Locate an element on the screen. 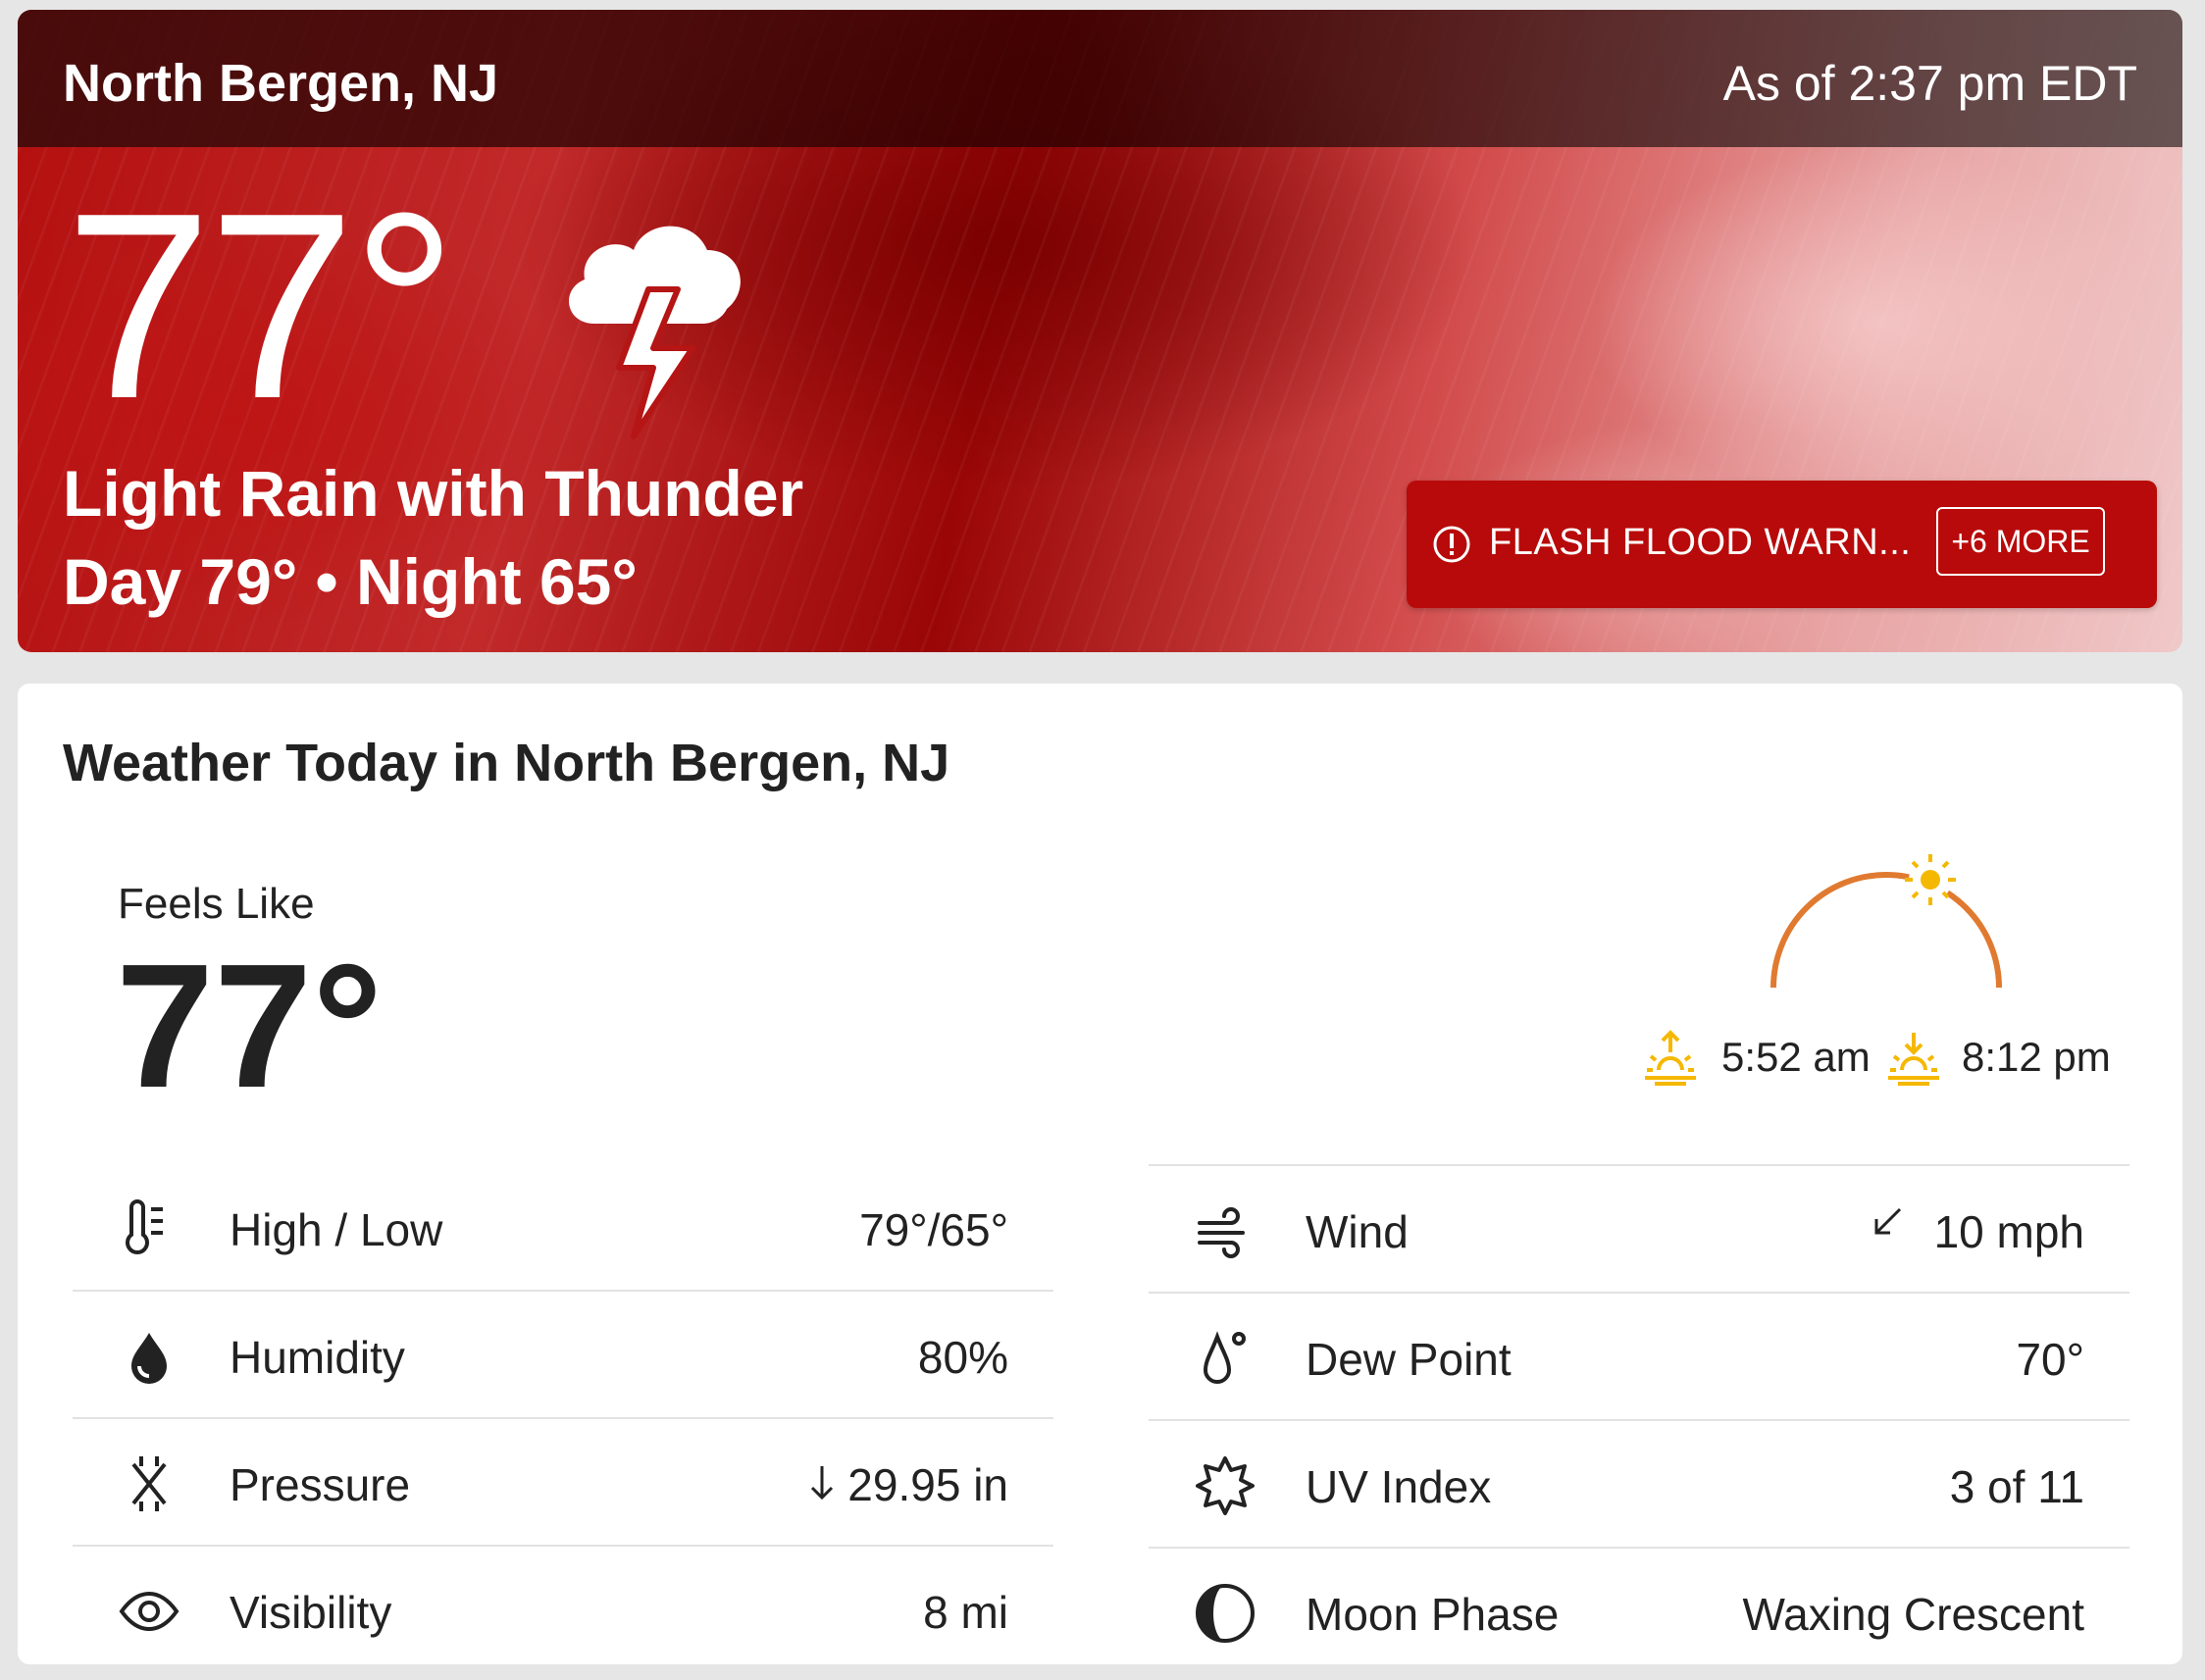 The width and height of the screenshot is (2205, 1680). detail-row-visibility: Visibility 8 mi is located at coordinates (563, 1608).